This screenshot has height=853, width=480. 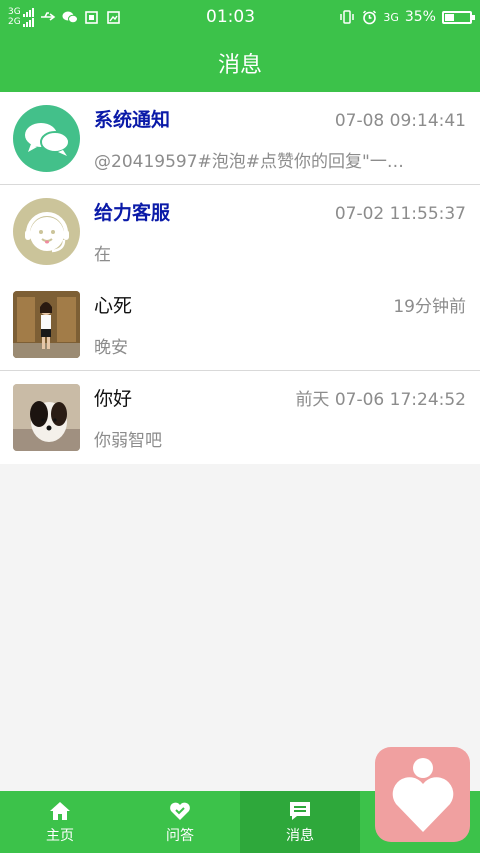 What do you see at coordinates (380, 400) in the screenshot?
I see `message-time: 前天 07-06 17:24:52` at bounding box center [380, 400].